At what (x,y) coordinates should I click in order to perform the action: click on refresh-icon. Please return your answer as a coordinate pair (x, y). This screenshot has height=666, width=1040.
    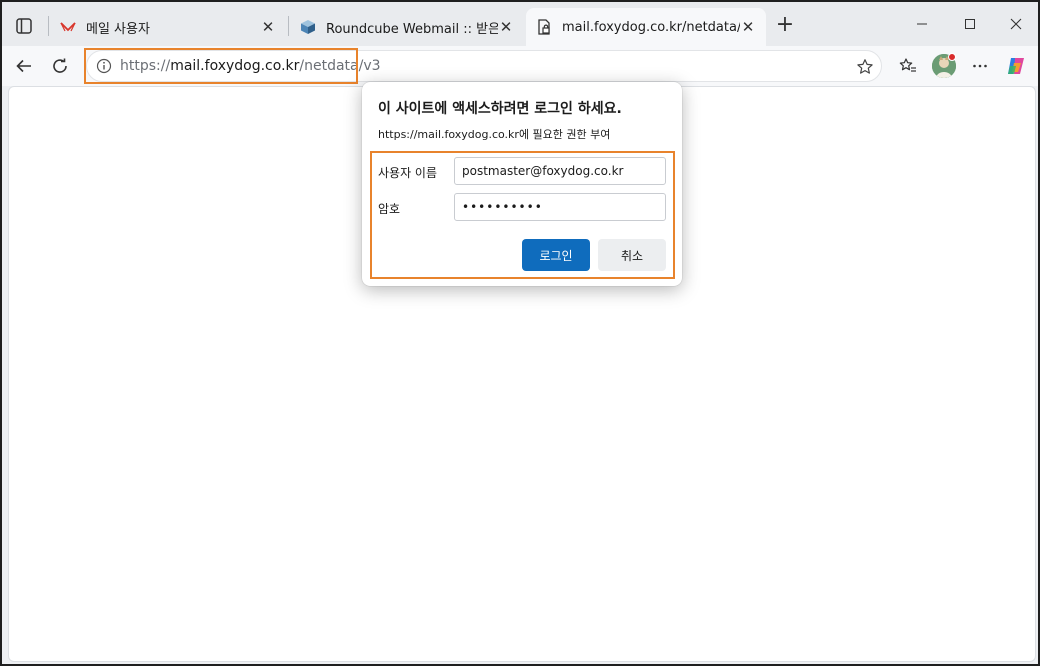
    Looking at the image, I should click on (60, 66).